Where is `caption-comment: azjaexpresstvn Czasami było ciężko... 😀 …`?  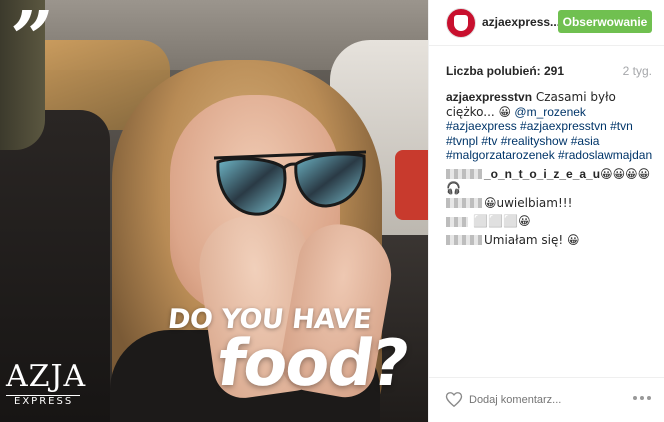
caption-comment: azjaexpresstvn Czasami było ciężko... 😀 … is located at coordinates (550, 126).